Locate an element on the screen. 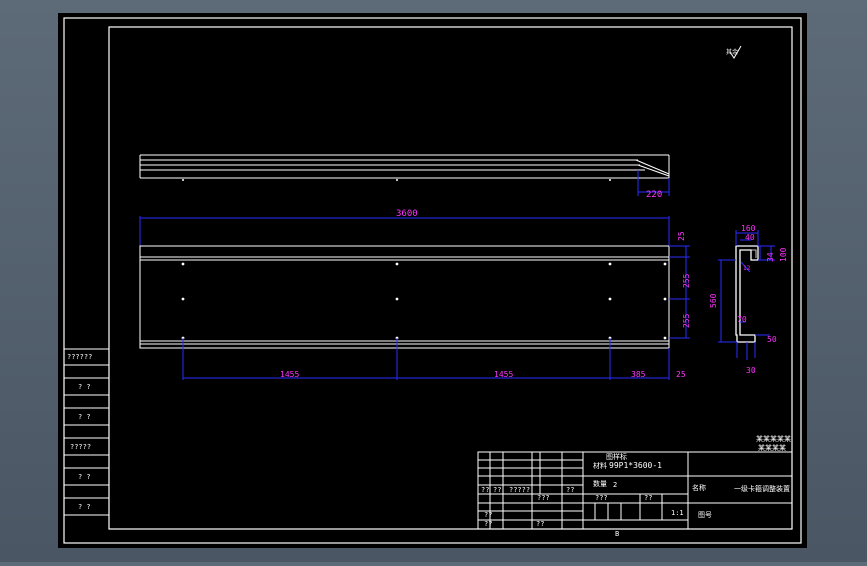 This screenshot has width=867, height=566. title-cell-6: ??? is located at coordinates (601, 498).